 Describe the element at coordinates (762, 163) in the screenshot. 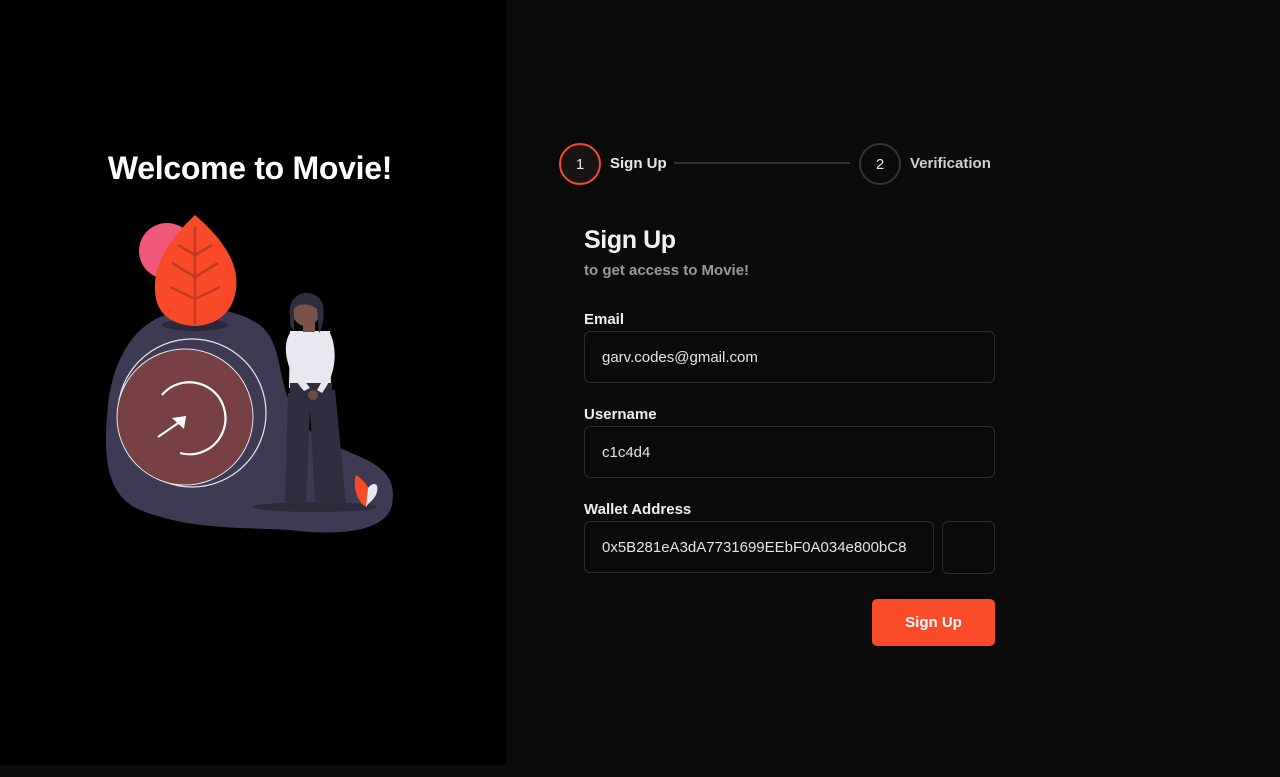

I see `stepper-connector` at that location.